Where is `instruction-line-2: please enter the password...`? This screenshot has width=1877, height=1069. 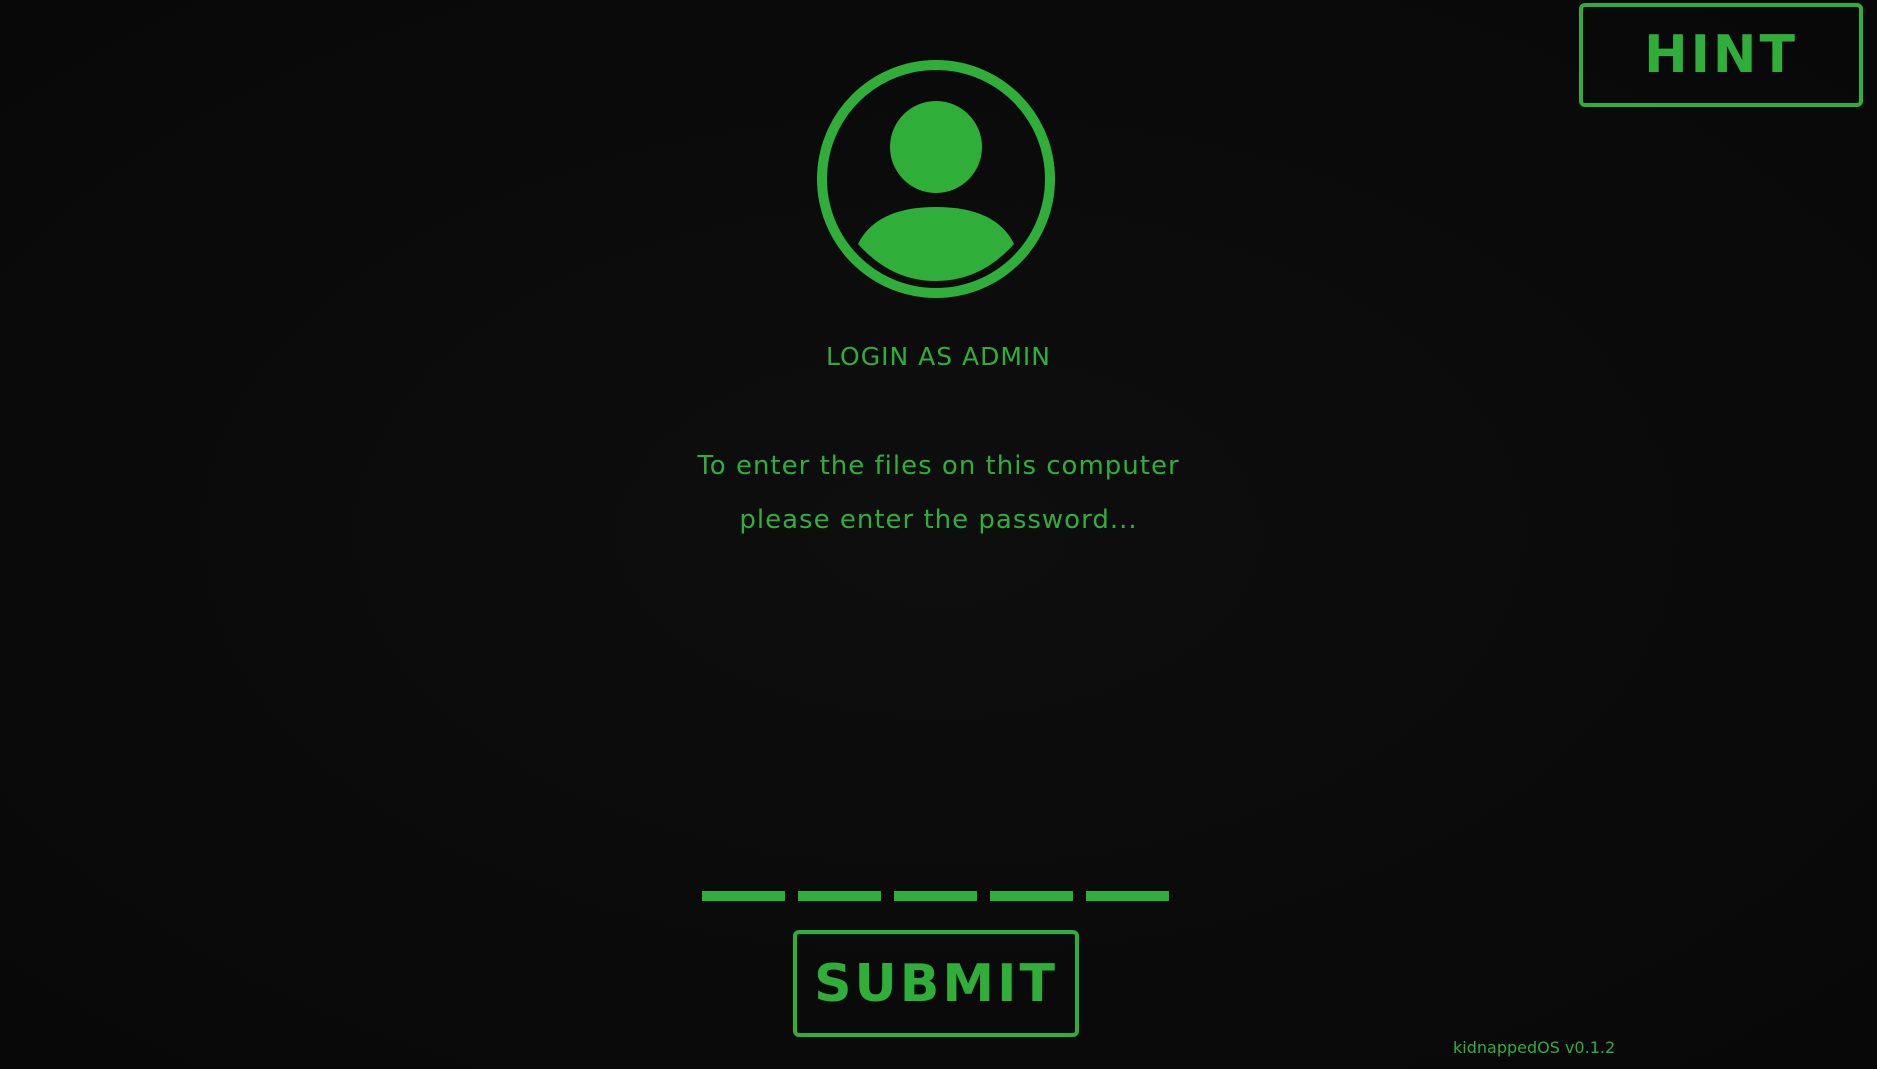
instruction-line-2: please enter the password... is located at coordinates (938, 520).